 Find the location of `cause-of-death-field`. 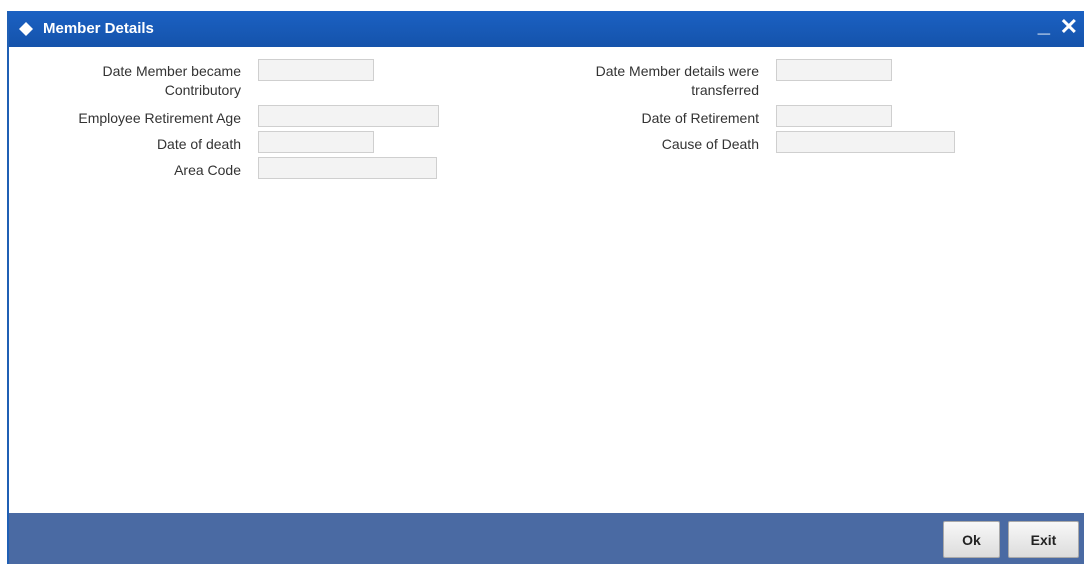

cause-of-death-field is located at coordinates (865, 142).